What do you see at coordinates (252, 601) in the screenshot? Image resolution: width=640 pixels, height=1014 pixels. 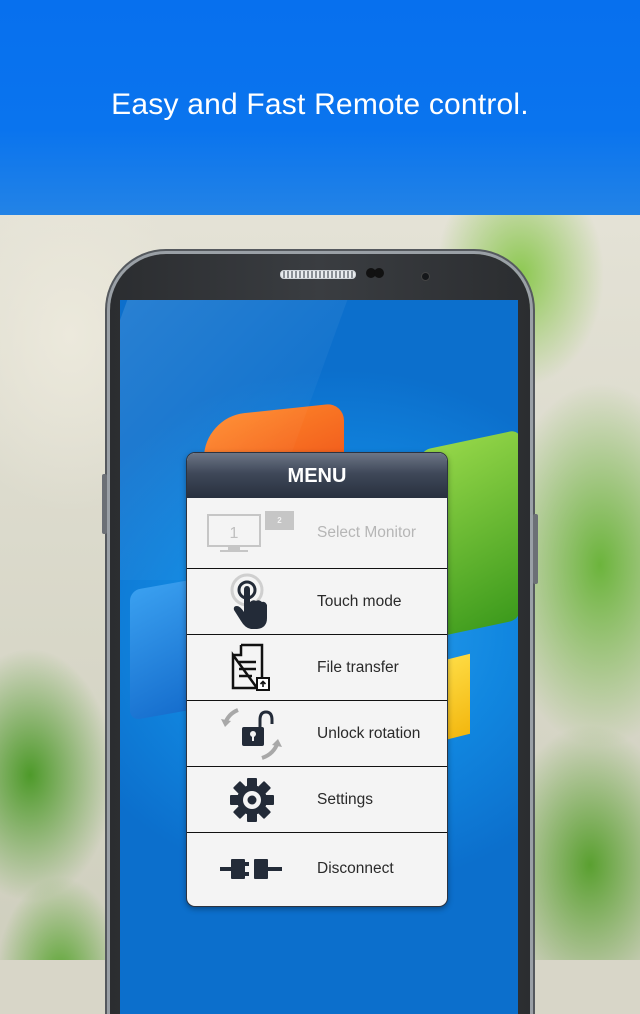 I see `touch-hand-icon` at bounding box center [252, 601].